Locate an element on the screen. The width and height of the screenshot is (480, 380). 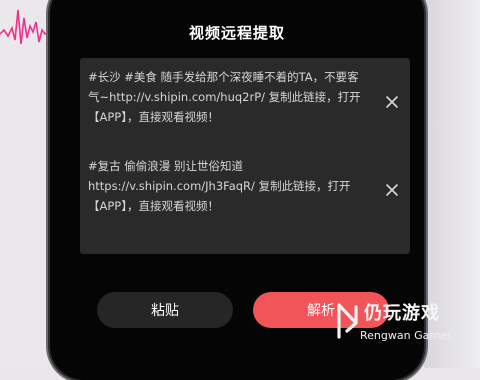
watermark: 仍玩游戏 Rengwan Games is located at coordinates (406, 324).